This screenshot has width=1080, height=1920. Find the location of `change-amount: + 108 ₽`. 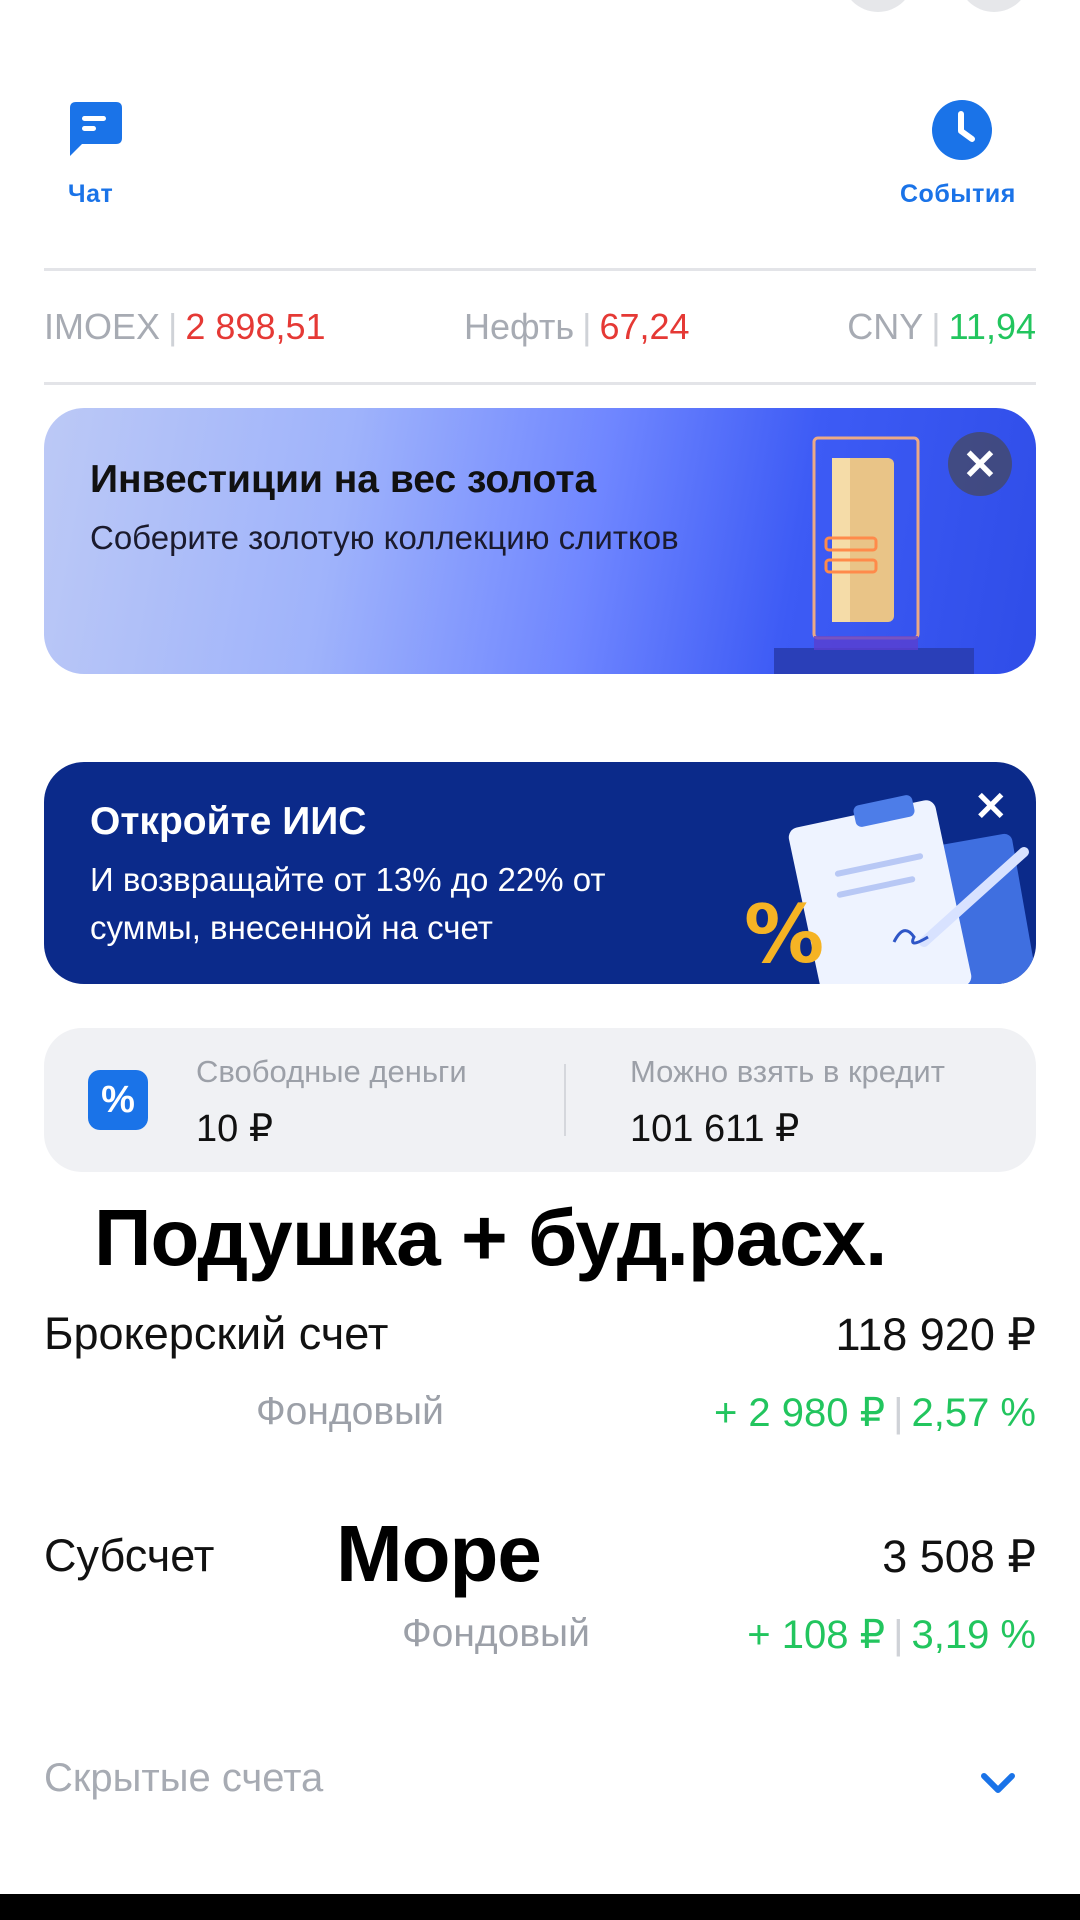

change-amount: + 108 ₽ is located at coordinates (816, 1635).